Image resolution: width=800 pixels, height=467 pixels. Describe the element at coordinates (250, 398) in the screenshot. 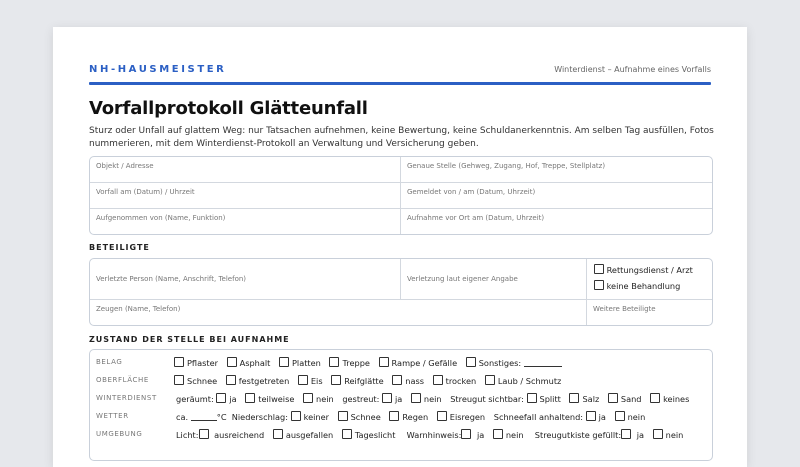

I see `cleared-partly-checkbox` at that location.